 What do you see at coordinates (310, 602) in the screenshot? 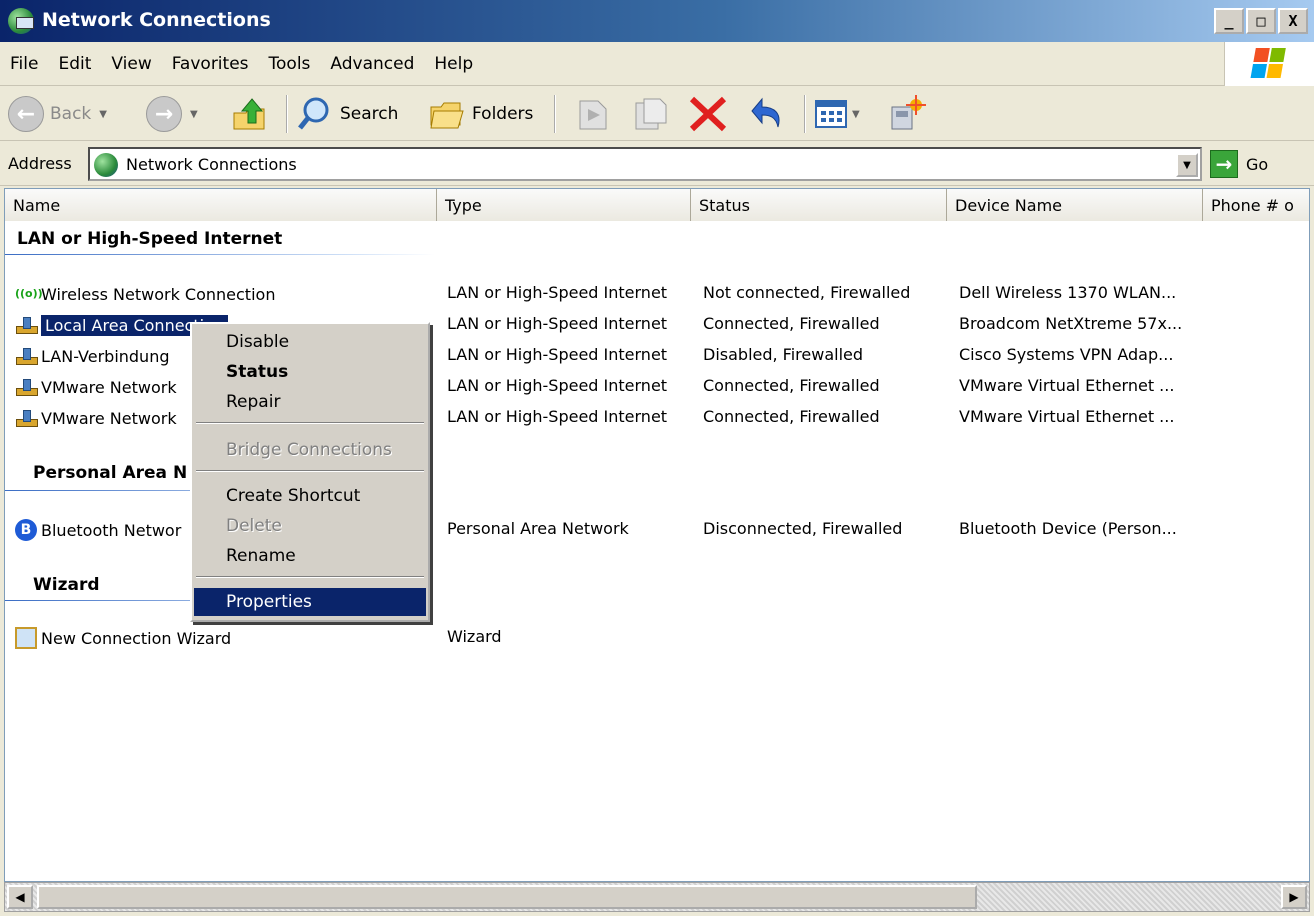
I see `menu-item-properties: Properties` at bounding box center [310, 602].